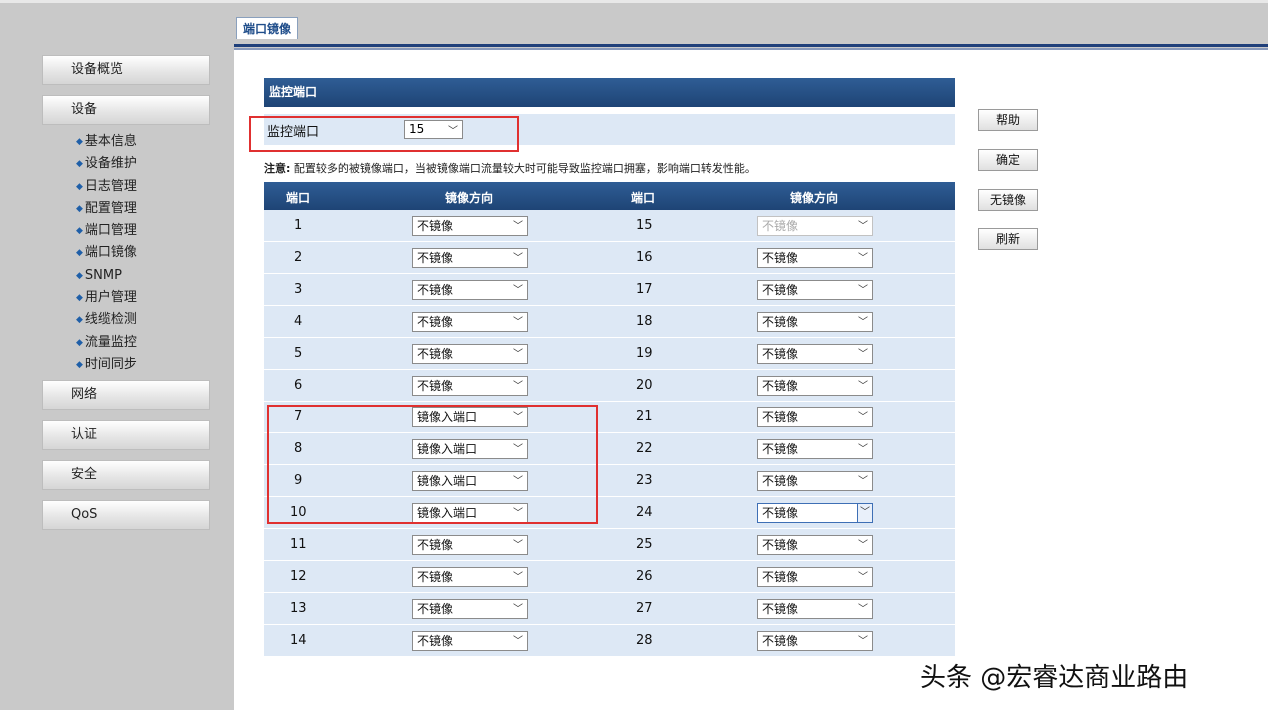 This screenshot has height=710, width=1268. What do you see at coordinates (298, 198) in the screenshot?
I see `col-port-left: 端口` at bounding box center [298, 198].